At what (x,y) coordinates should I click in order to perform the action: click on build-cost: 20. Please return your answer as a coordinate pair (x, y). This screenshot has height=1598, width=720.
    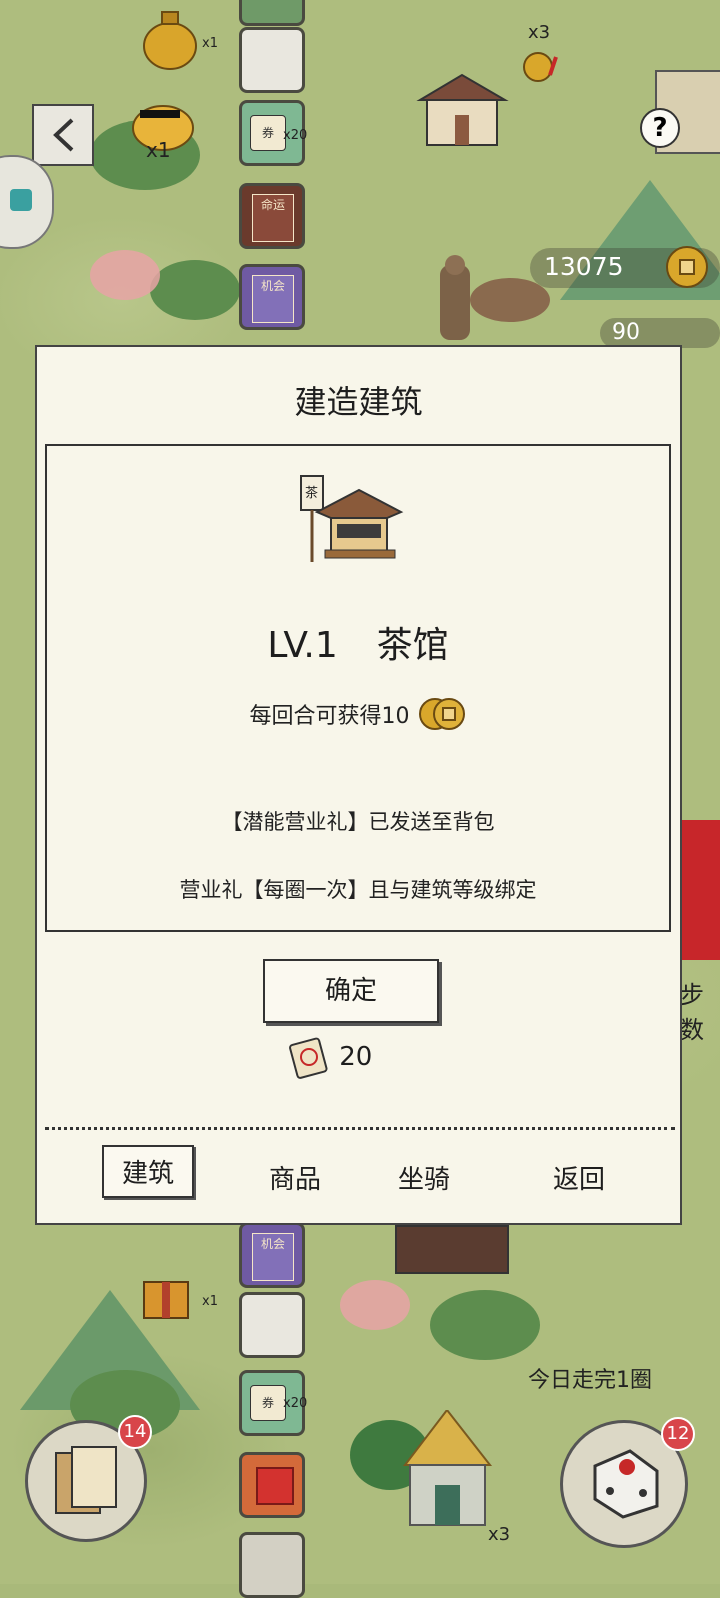
    Looking at the image, I should click on (329, 1057).